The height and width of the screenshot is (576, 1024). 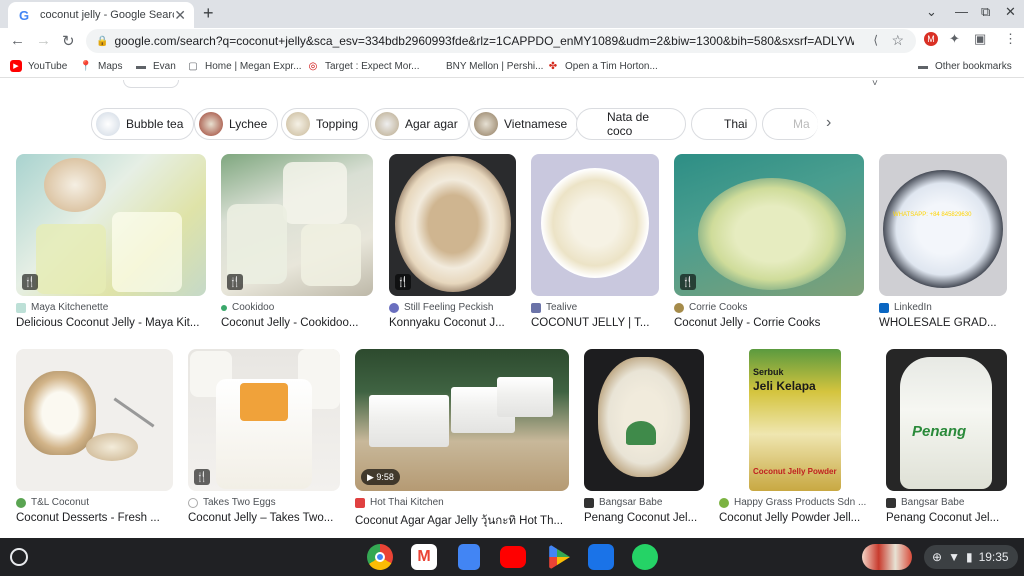 I want to click on reload-icon: ↻, so click(x=68, y=41).